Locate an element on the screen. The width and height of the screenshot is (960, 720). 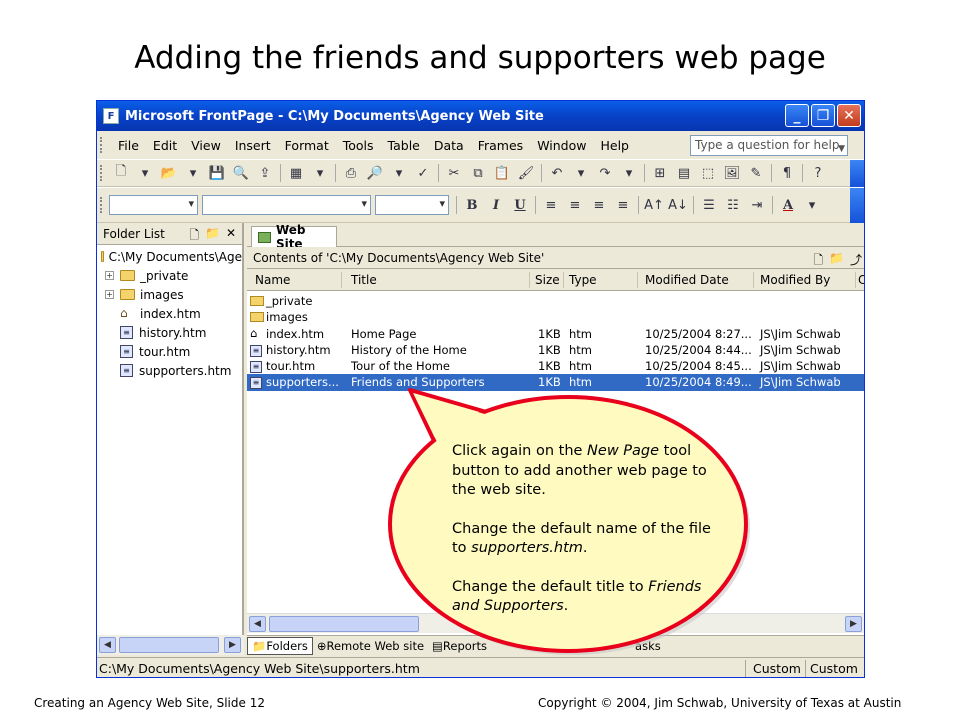
help-question-input: Type a question for help ▼ is located at coordinates (769, 145).